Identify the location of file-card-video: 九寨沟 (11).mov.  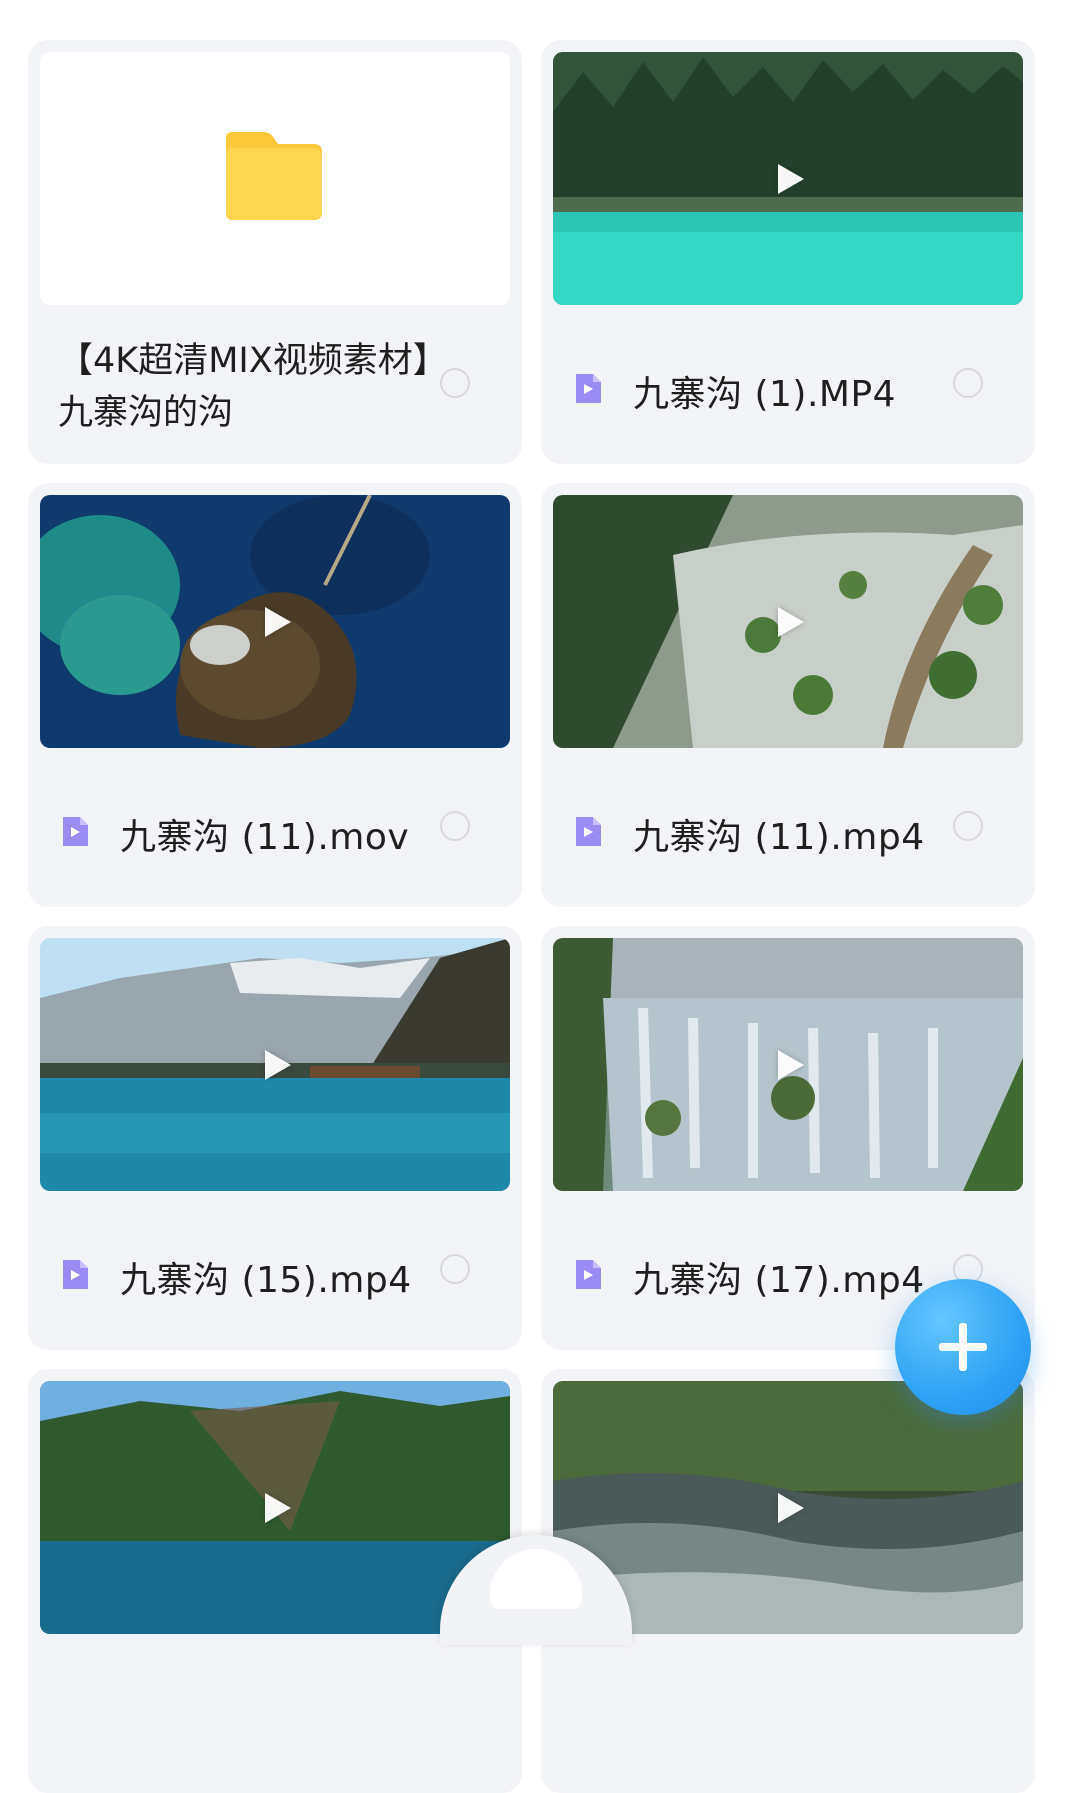
(275, 695).